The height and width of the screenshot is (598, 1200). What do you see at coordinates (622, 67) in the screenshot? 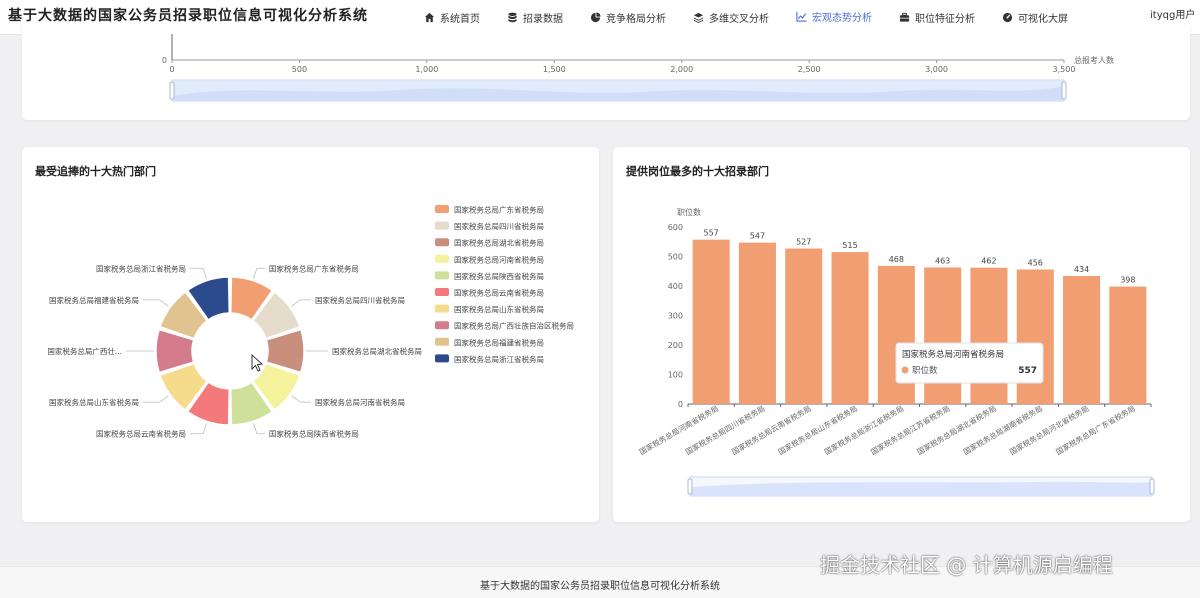
I see `x-tick-labels: 0 500 1,000 1,500 2,000 2,500 3,000 3,500` at bounding box center [622, 67].